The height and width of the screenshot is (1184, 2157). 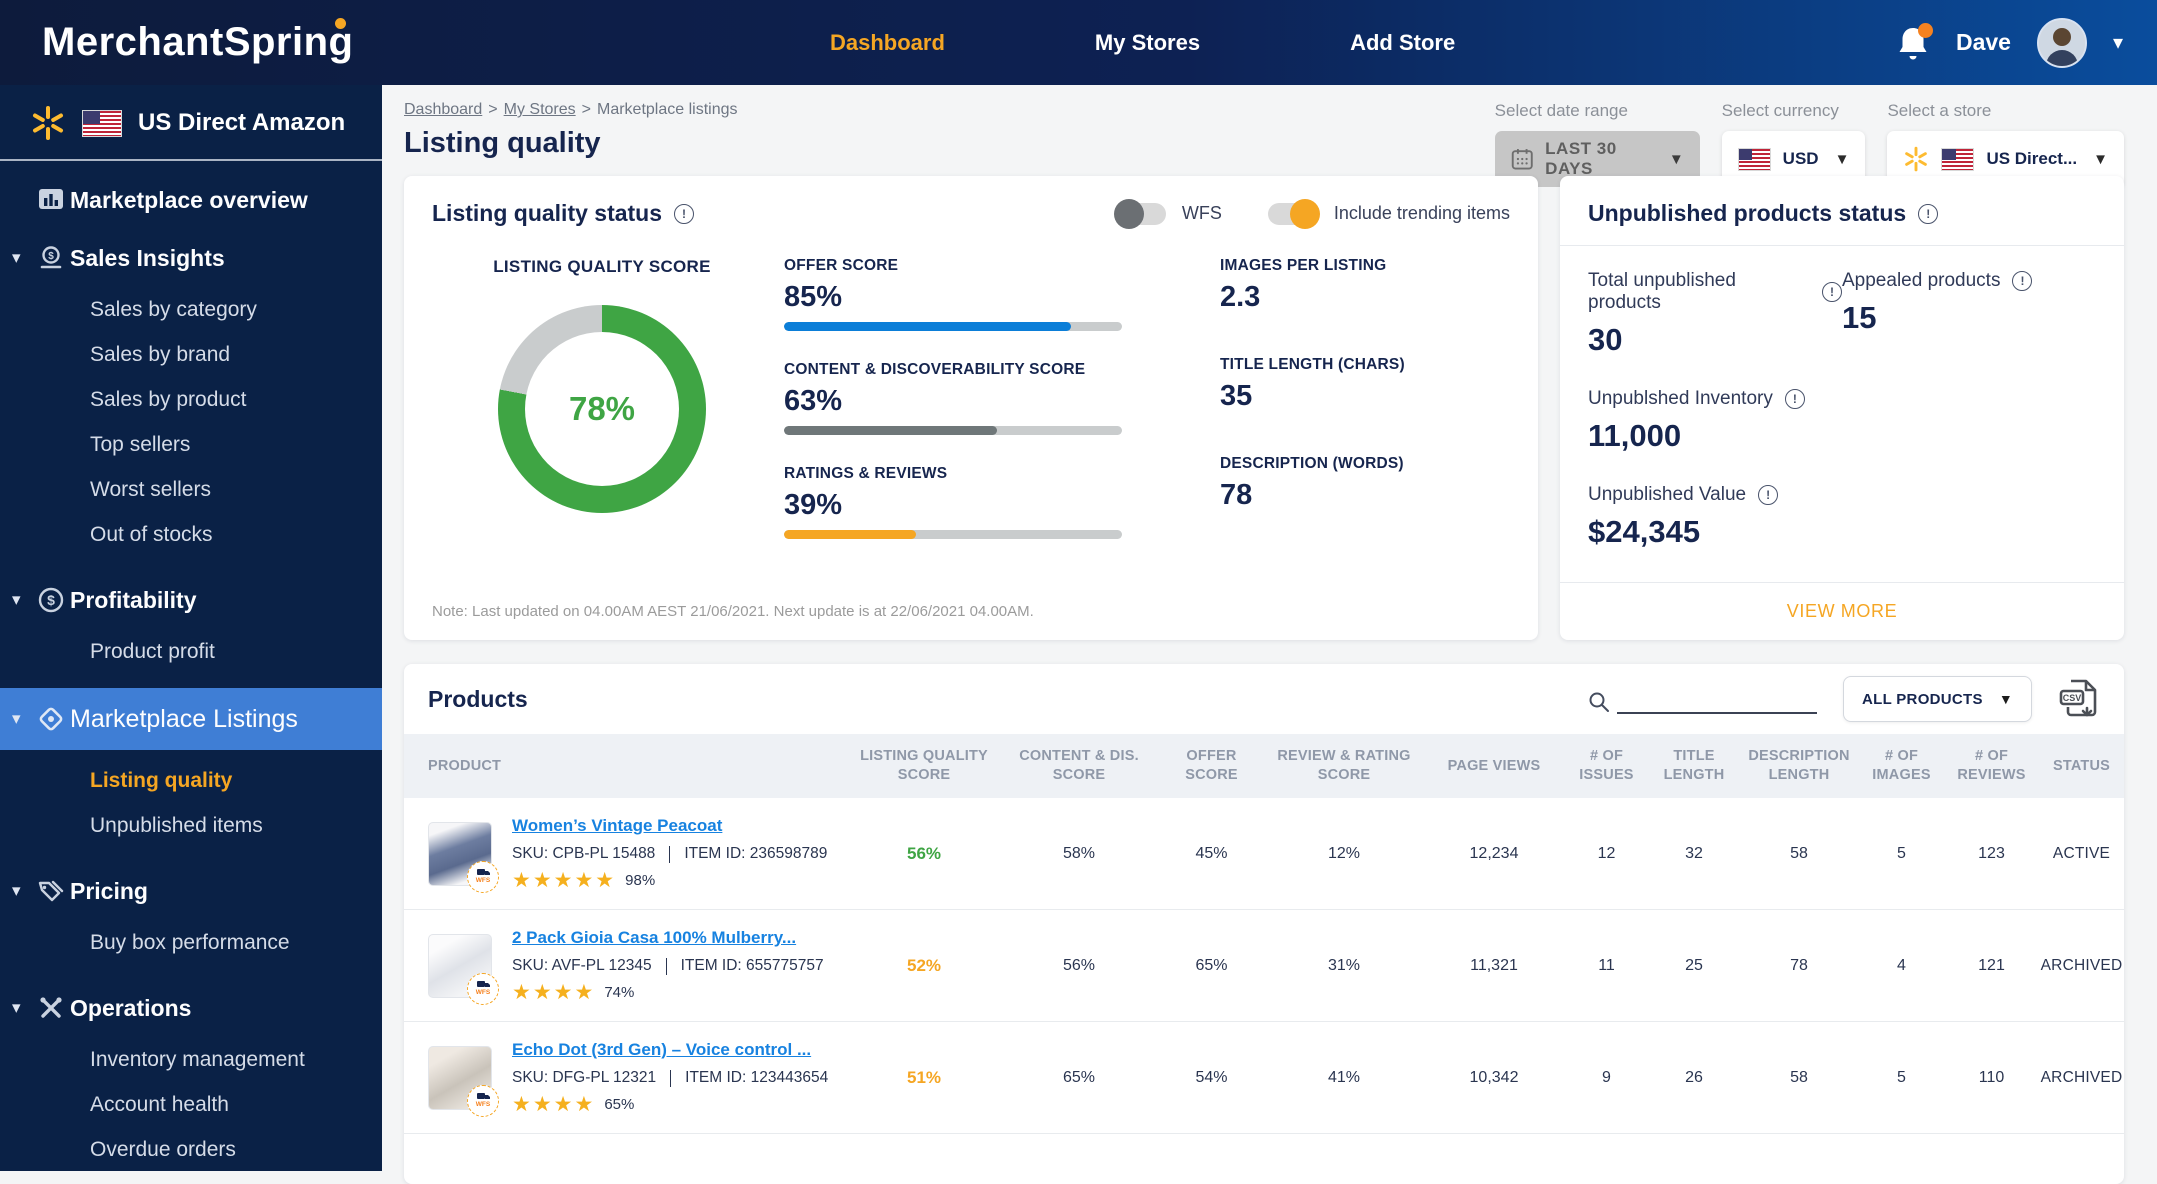 What do you see at coordinates (191, 258) in the screenshot?
I see `sidebar-item-sales-insights: ▾ $ Sales Insights` at bounding box center [191, 258].